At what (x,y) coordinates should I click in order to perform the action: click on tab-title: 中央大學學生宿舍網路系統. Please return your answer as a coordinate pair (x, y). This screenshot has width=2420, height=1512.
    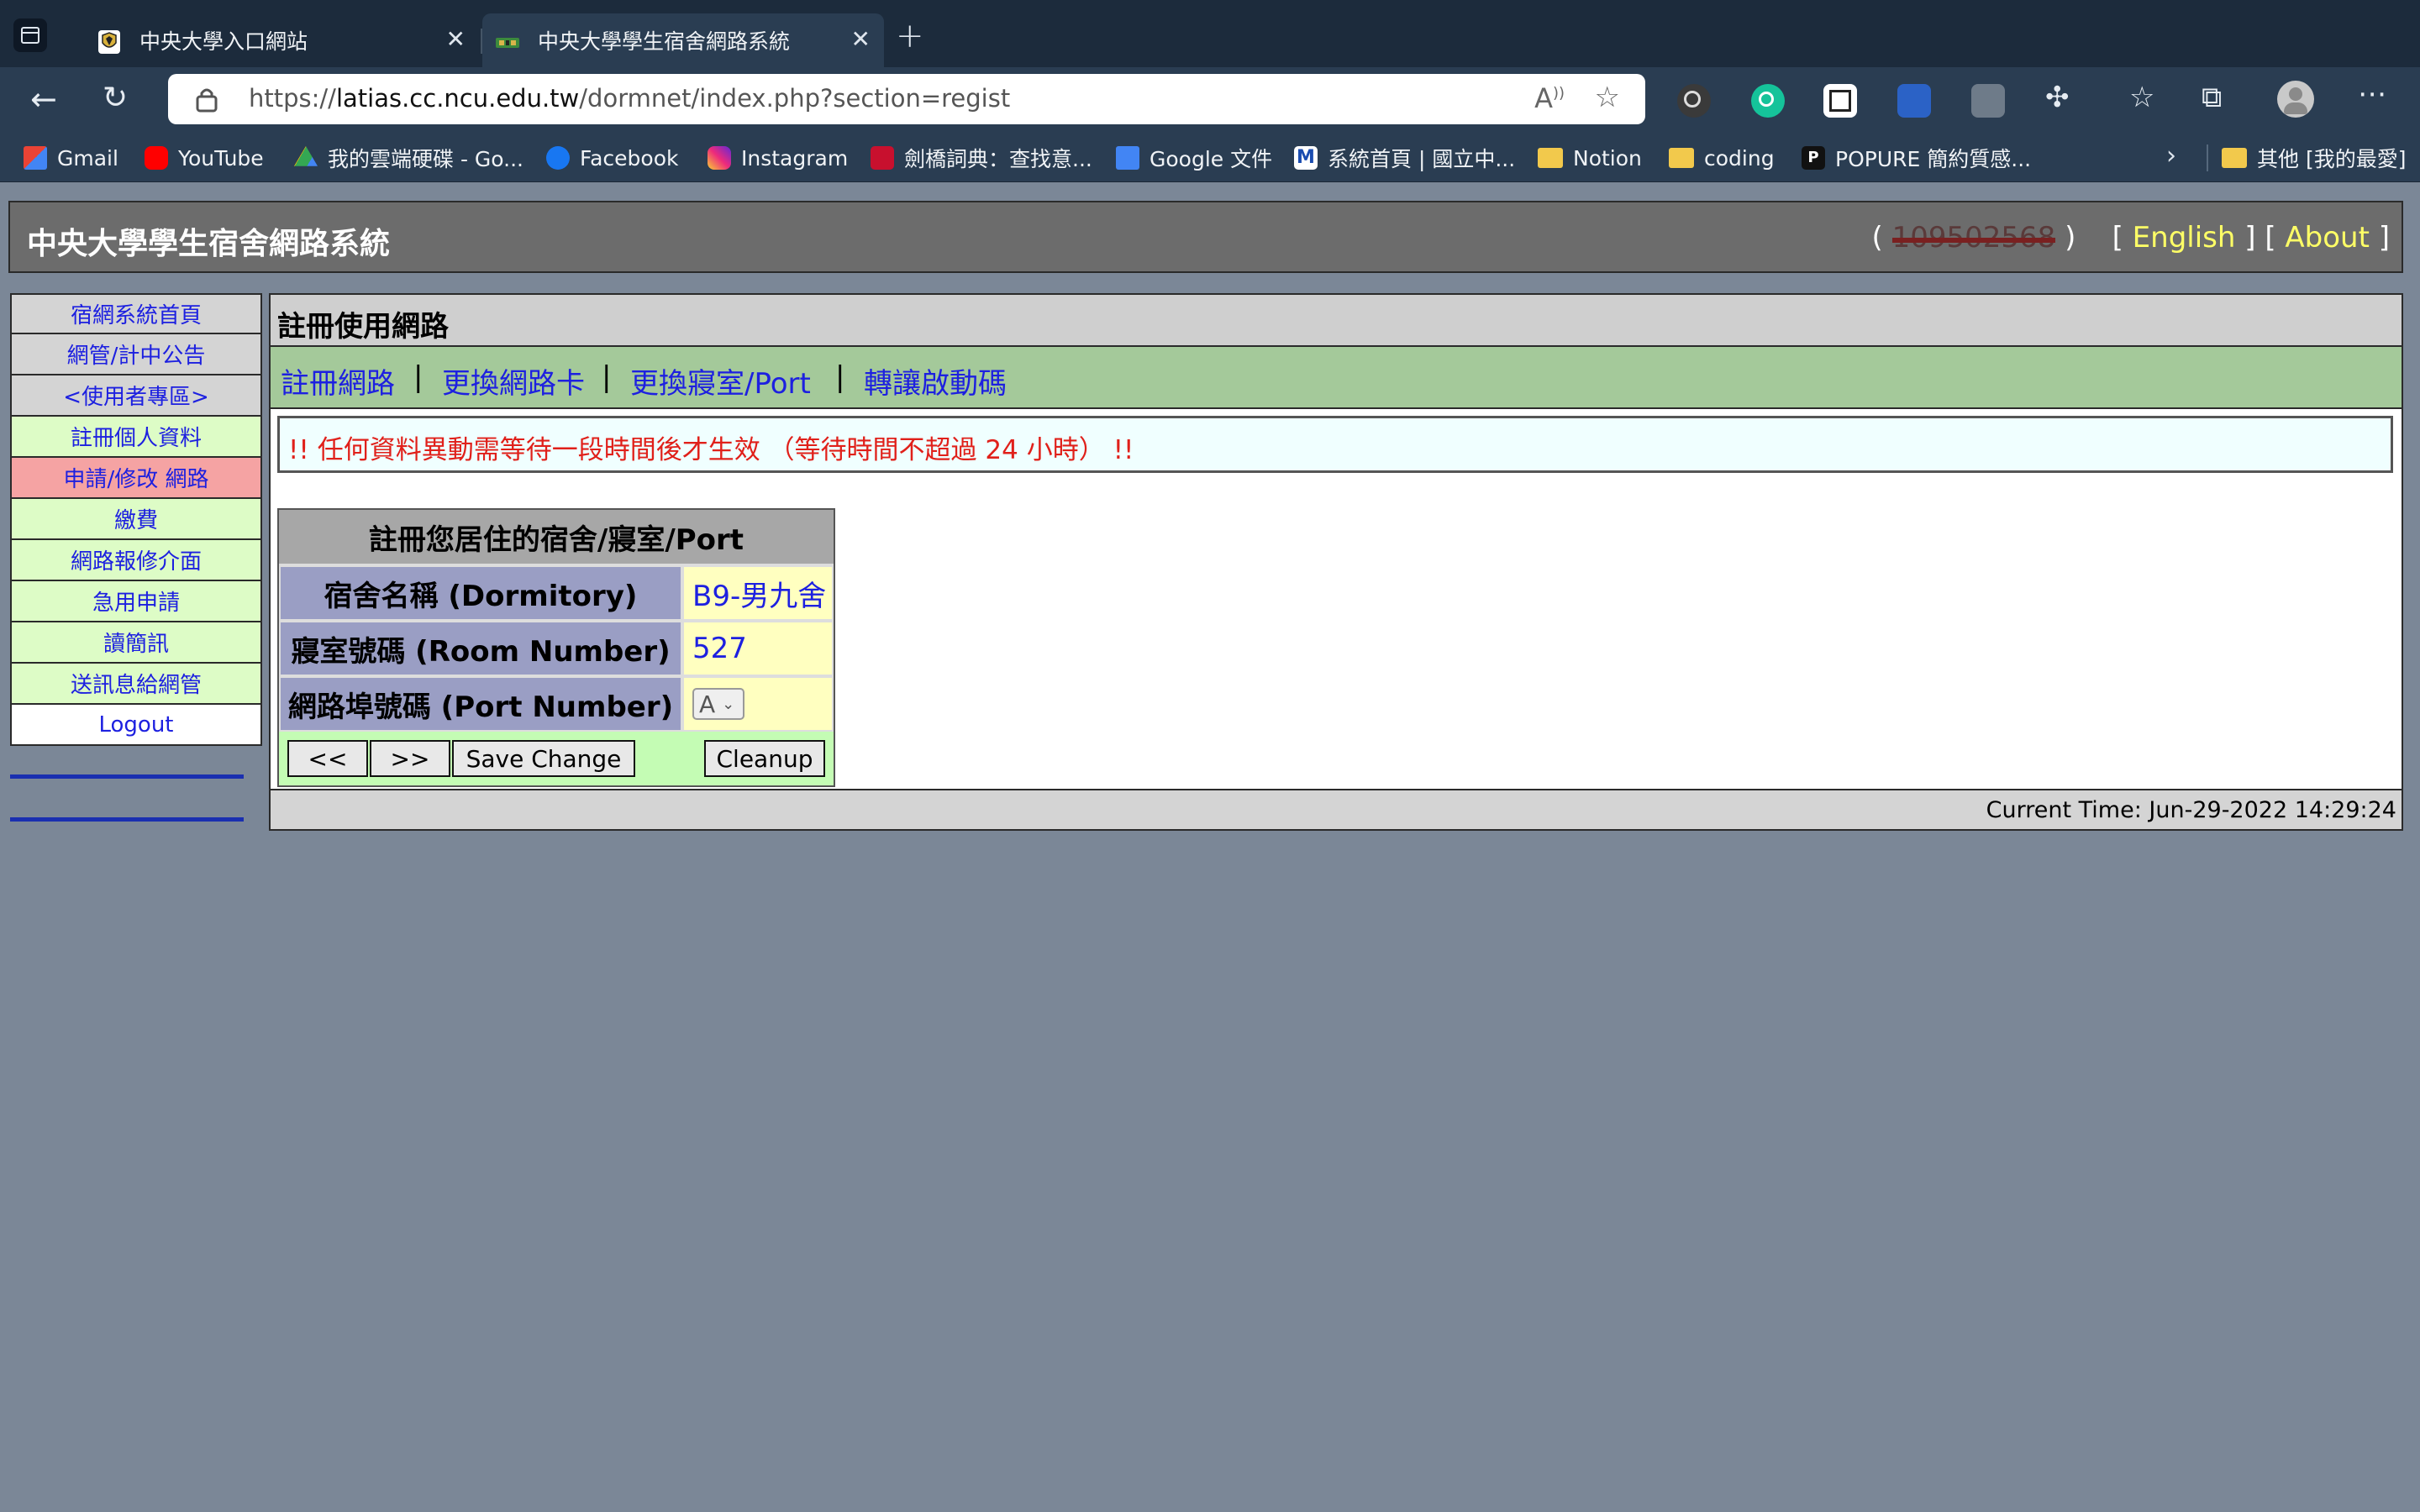
    Looking at the image, I should click on (664, 41).